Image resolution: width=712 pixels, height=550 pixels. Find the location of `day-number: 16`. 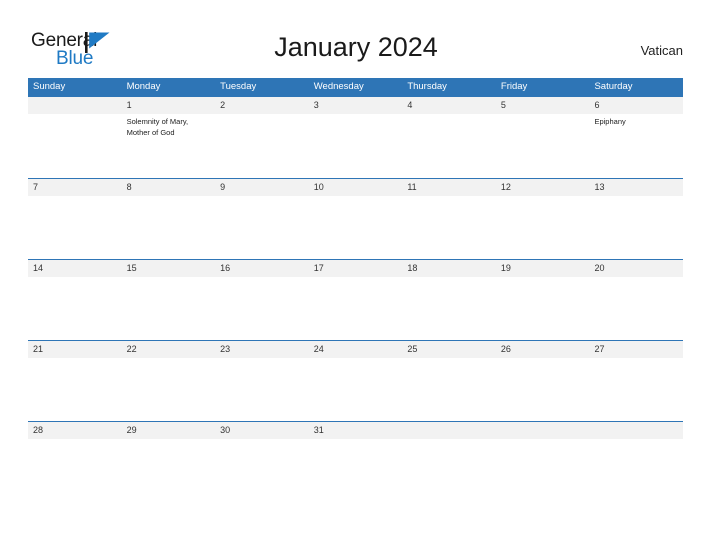

day-number: 16 is located at coordinates (262, 268).